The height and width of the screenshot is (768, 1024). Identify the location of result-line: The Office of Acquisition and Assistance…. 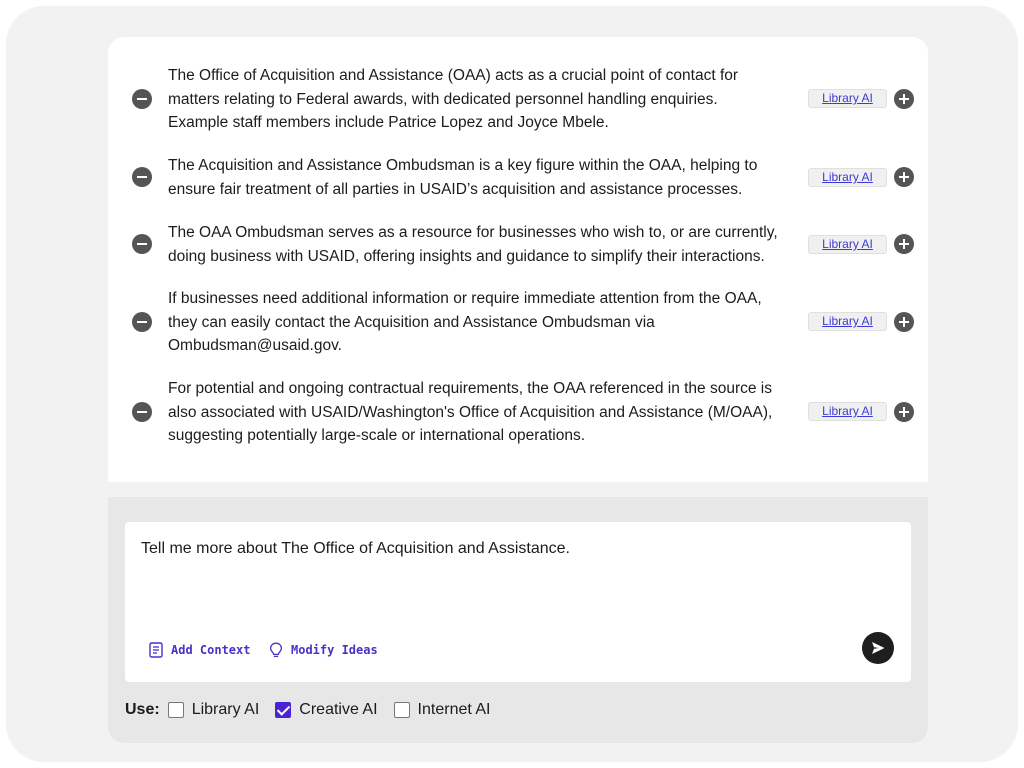
(453, 75).